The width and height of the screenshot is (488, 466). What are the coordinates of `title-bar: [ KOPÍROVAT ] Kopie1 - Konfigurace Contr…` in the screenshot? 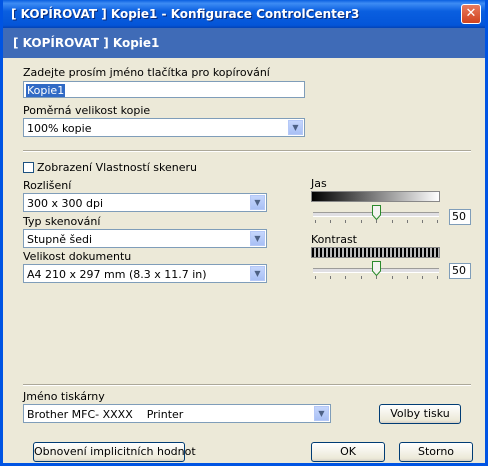 It's located at (244, 14).